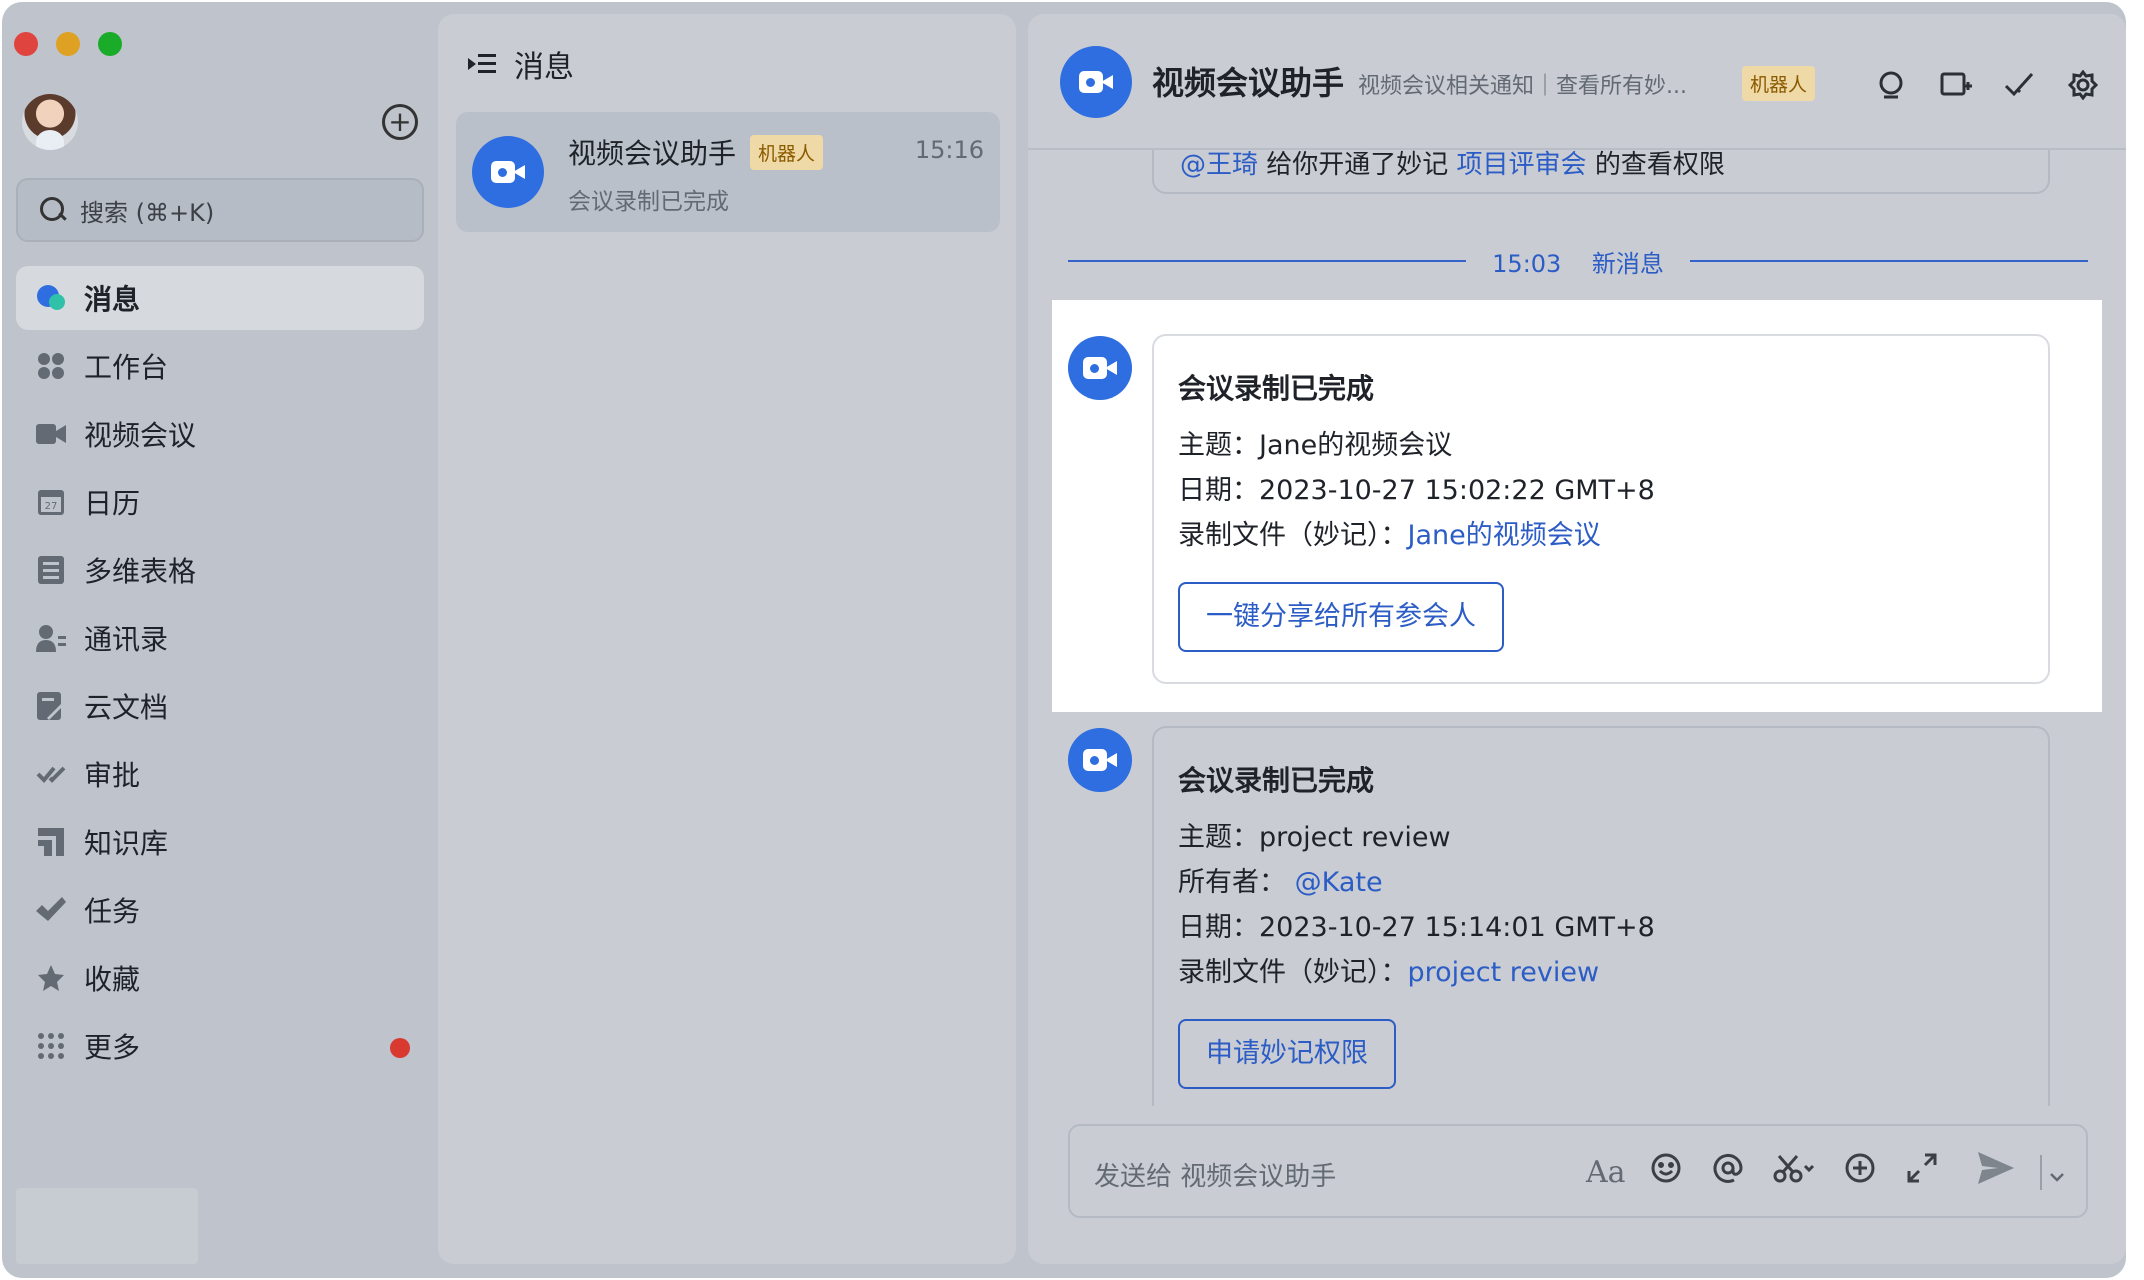 Image resolution: width=2144 pixels, height=1280 pixels. Describe the element at coordinates (1219, 165) in the screenshot. I see `mention-link: @王琦` at that location.